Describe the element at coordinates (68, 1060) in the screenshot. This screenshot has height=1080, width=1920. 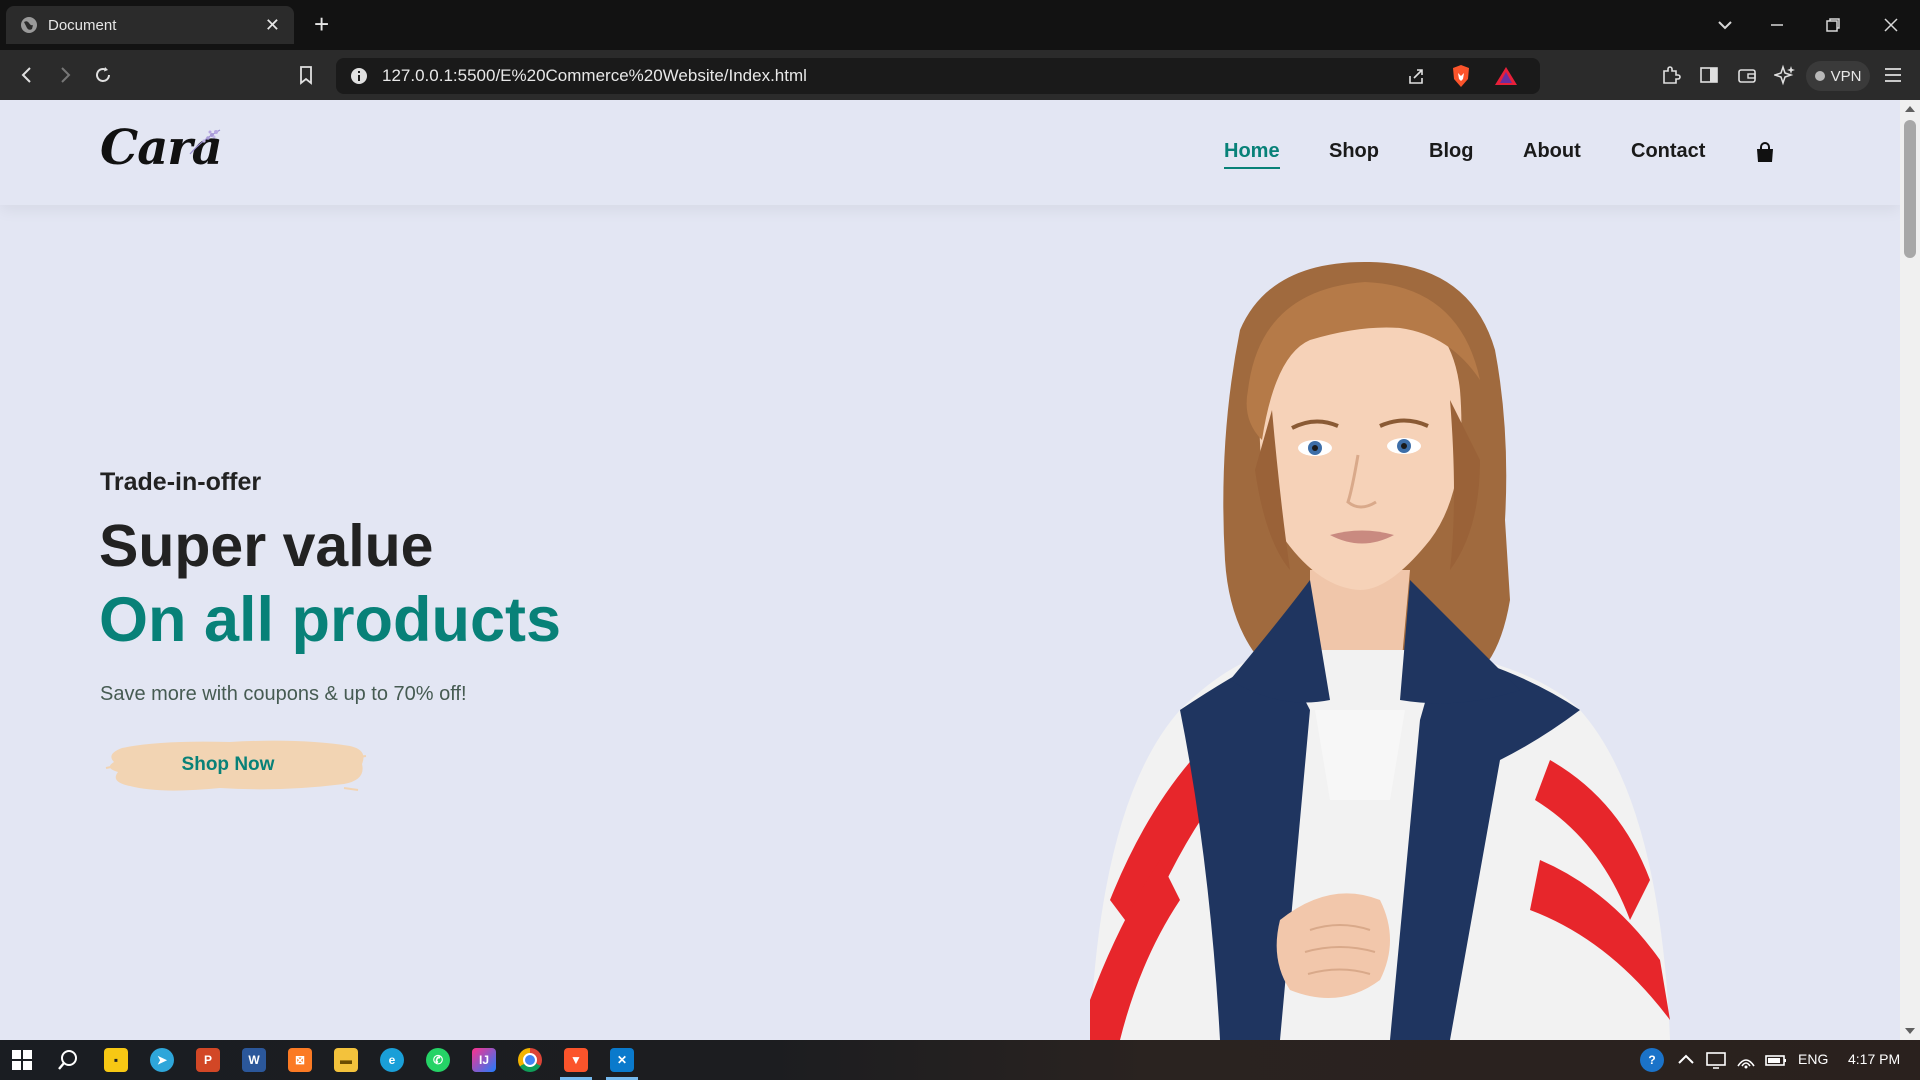
I see `search-icon` at that location.